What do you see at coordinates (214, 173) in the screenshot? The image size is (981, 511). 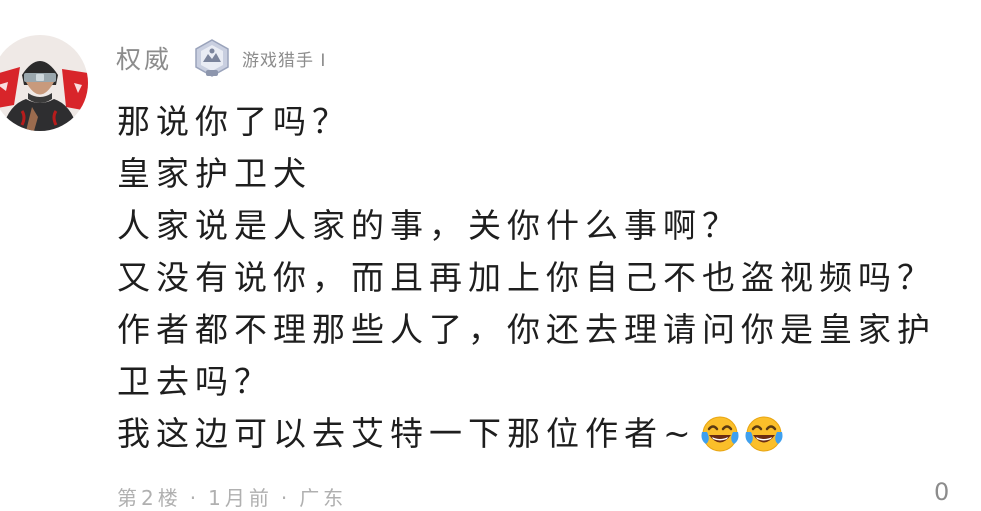 I see `comment-line: 皇家护卫犬` at bounding box center [214, 173].